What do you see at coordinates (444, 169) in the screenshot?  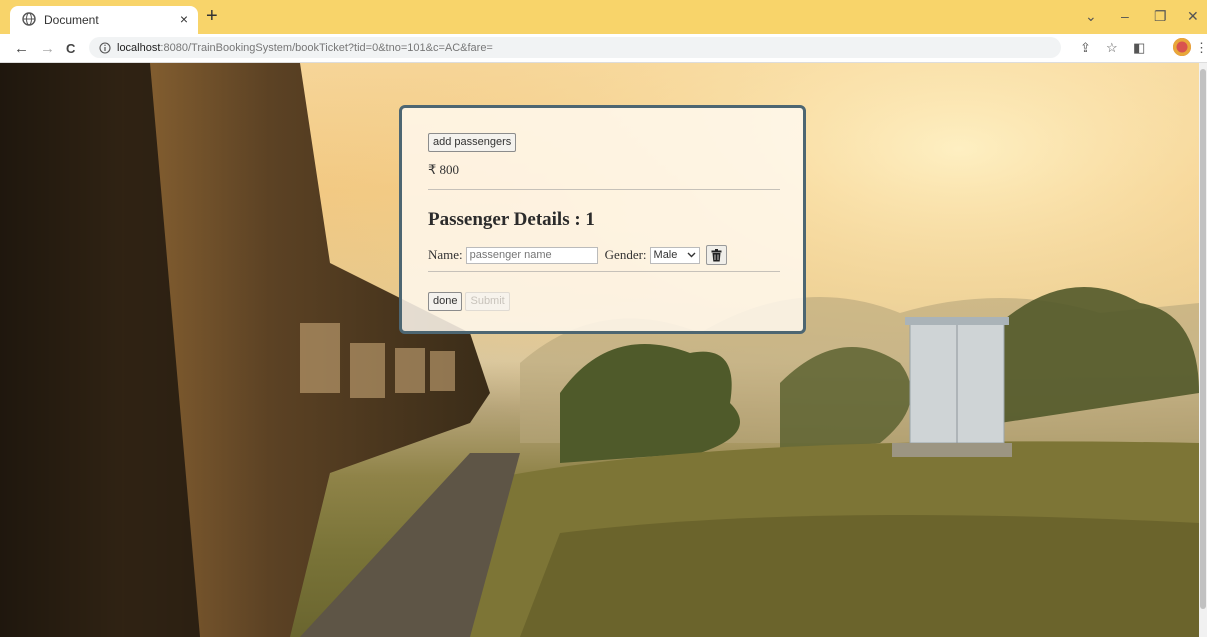 I see `fare-amount: ₹ 800` at bounding box center [444, 169].